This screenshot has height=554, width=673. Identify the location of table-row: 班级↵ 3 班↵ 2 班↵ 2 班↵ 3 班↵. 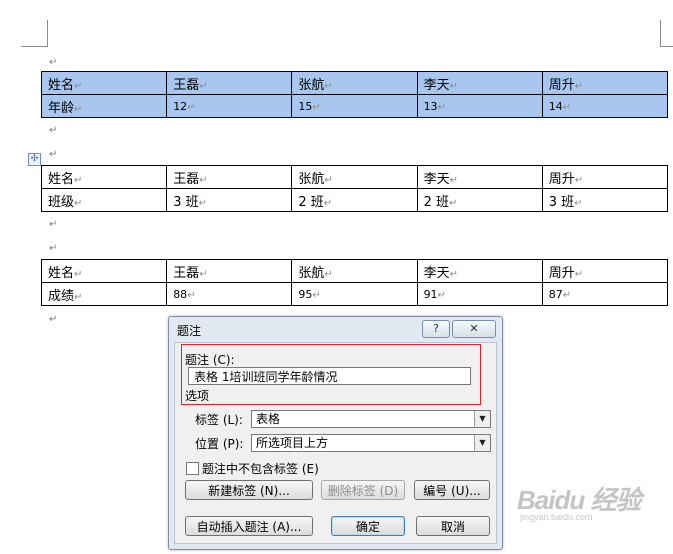
(354, 200).